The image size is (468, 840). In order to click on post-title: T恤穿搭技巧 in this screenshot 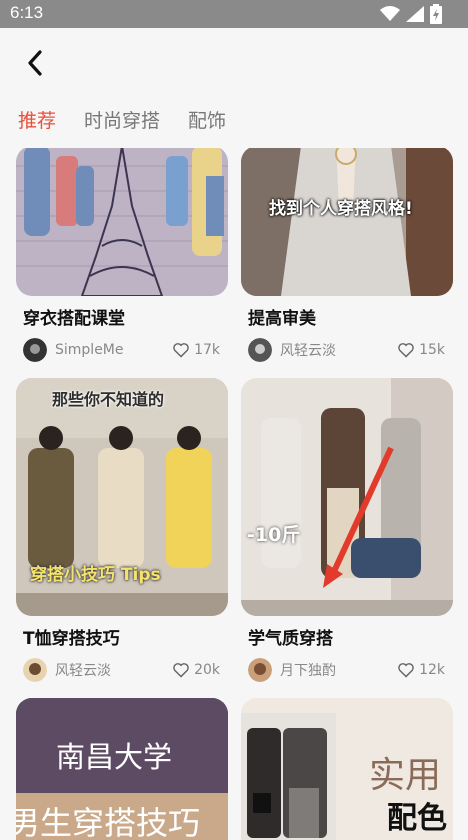, I will do `click(71, 639)`.